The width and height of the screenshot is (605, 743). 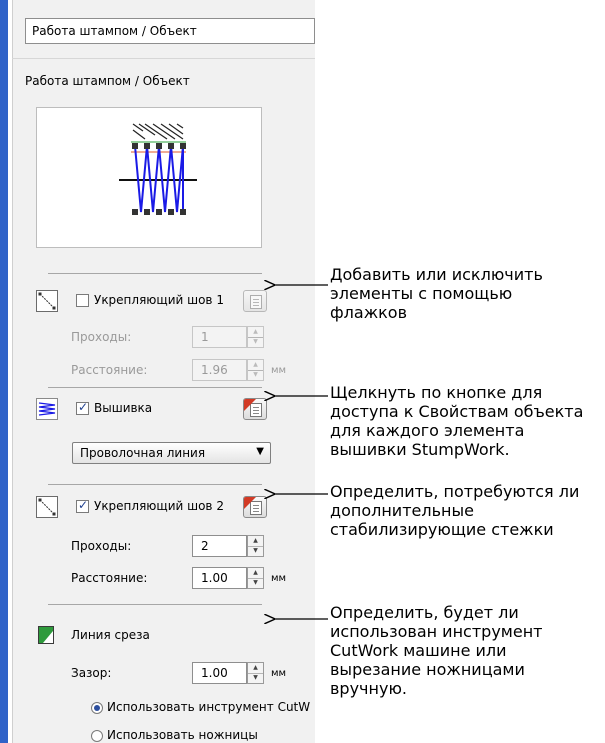 What do you see at coordinates (420, 449) in the screenshot?
I see `callout-line: вышивки StumpWork.` at bounding box center [420, 449].